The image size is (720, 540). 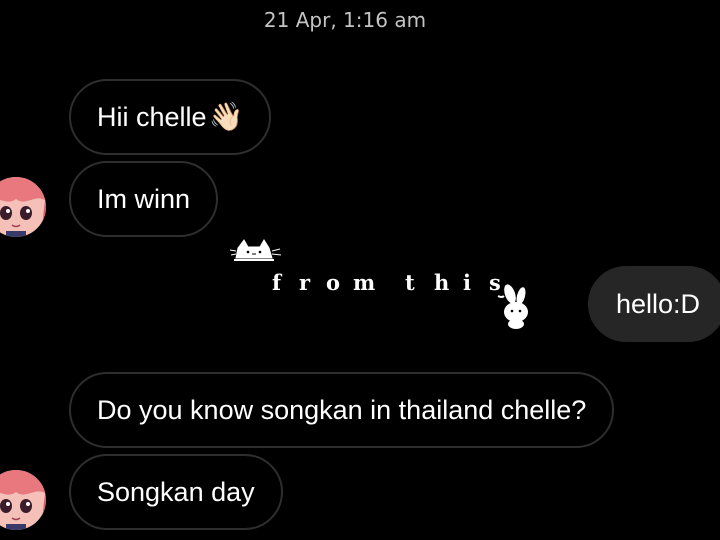 What do you see at coordinates (305, 282) in the screenshot?
I see `overlay-char: r` at bounding box center [305, 282].